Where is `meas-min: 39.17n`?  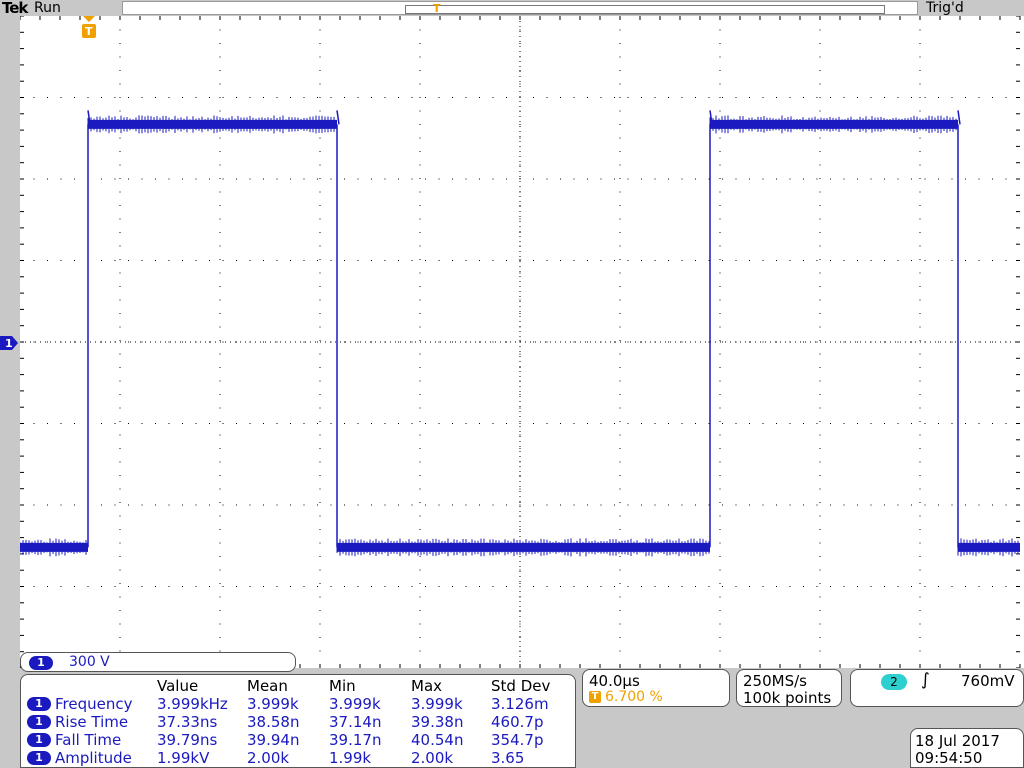 meas-min: 39.17n is located at coordinates (355, 740).